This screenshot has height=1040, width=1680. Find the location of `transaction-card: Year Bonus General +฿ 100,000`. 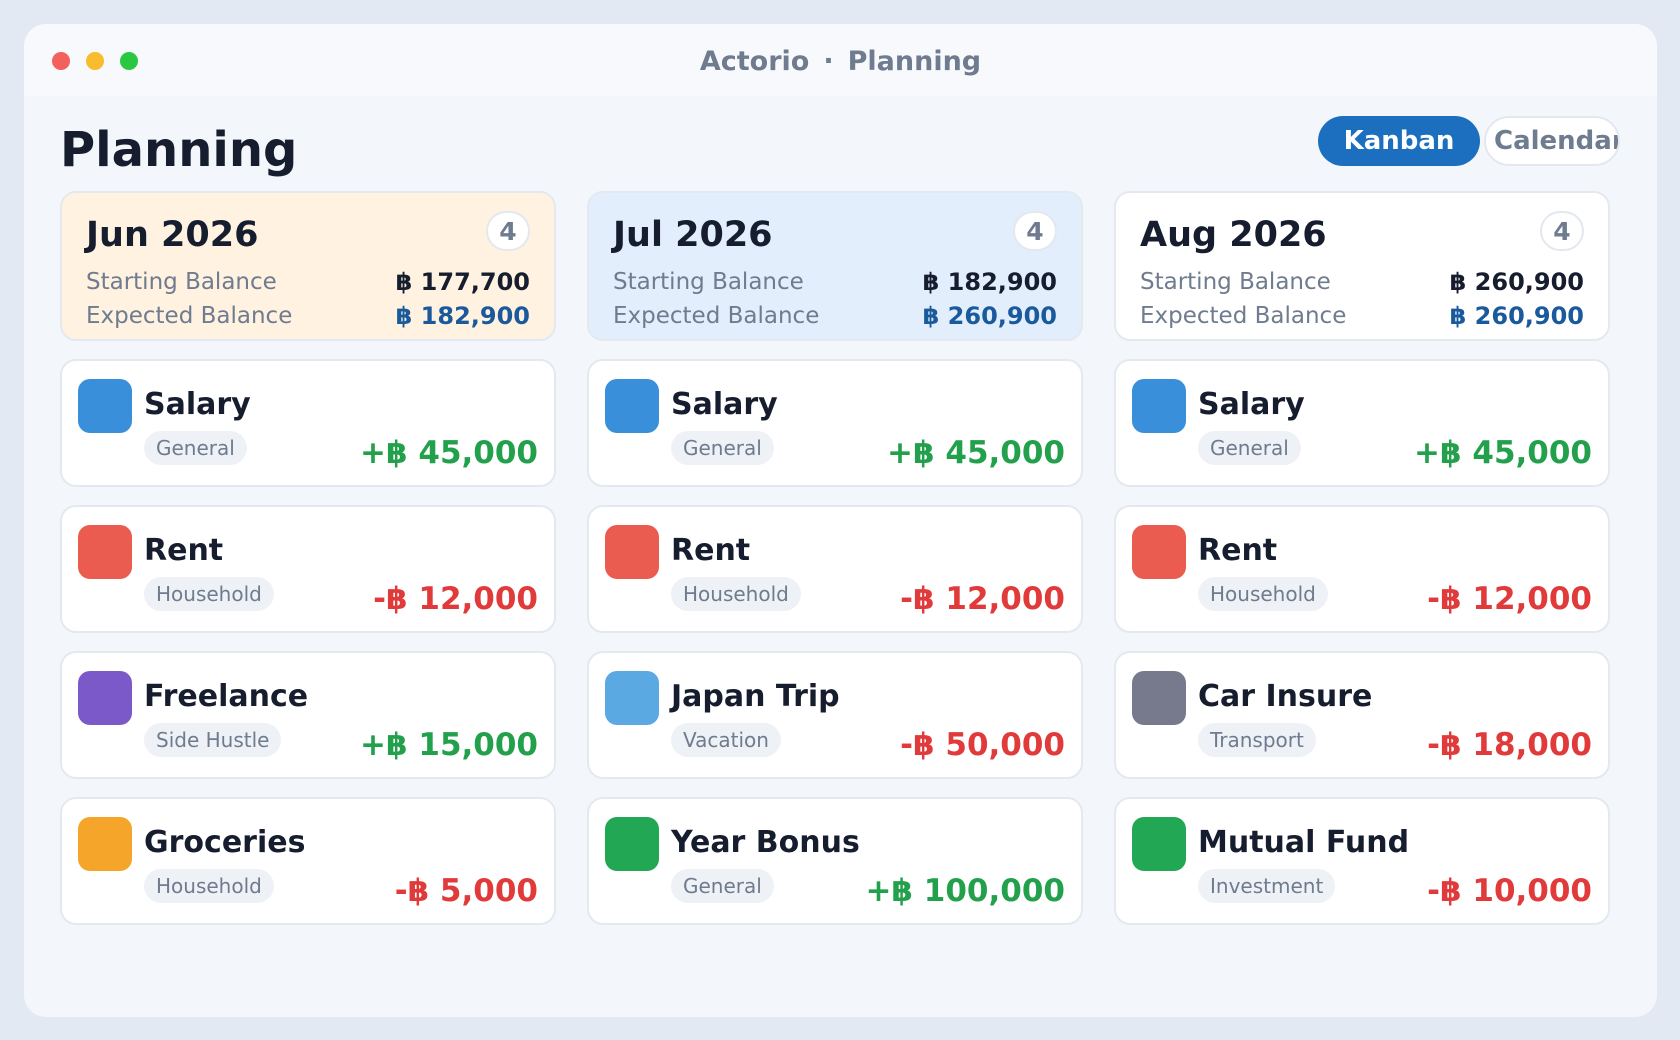

transaction-card: Year Bonus General +฿ 100,000 is located at coordinates (835, 861).